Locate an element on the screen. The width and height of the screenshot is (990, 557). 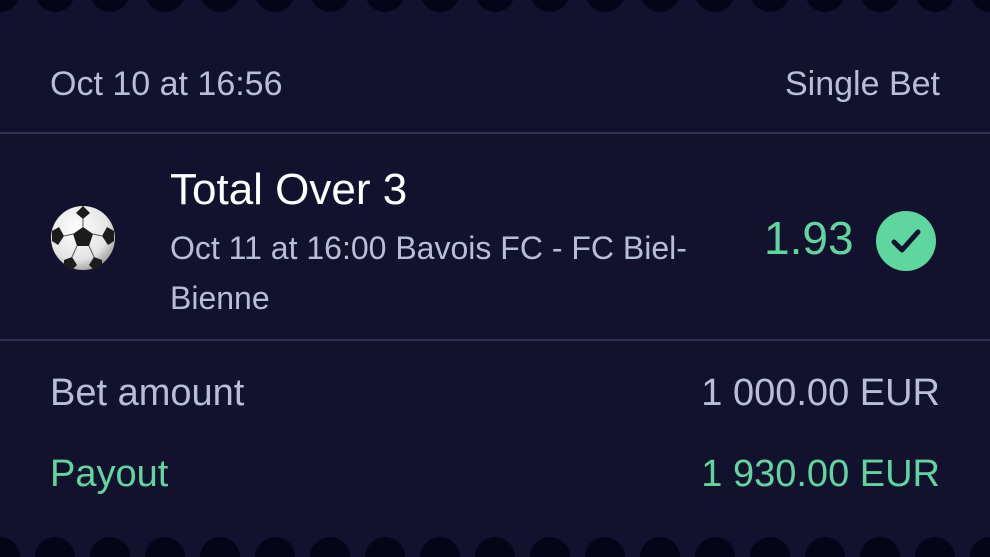
bet-amount-row: Bet amount 1 000.00 EUR is located at coordinates (495, 393).